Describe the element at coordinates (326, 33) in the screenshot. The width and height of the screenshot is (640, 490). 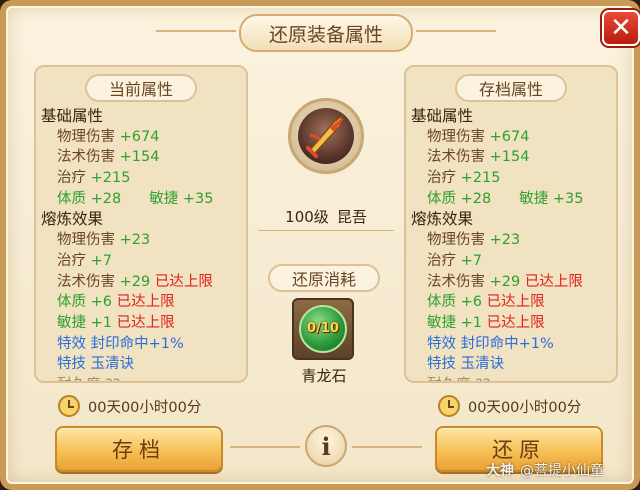
I see `dialog-title: 还原装备属性` at that location.